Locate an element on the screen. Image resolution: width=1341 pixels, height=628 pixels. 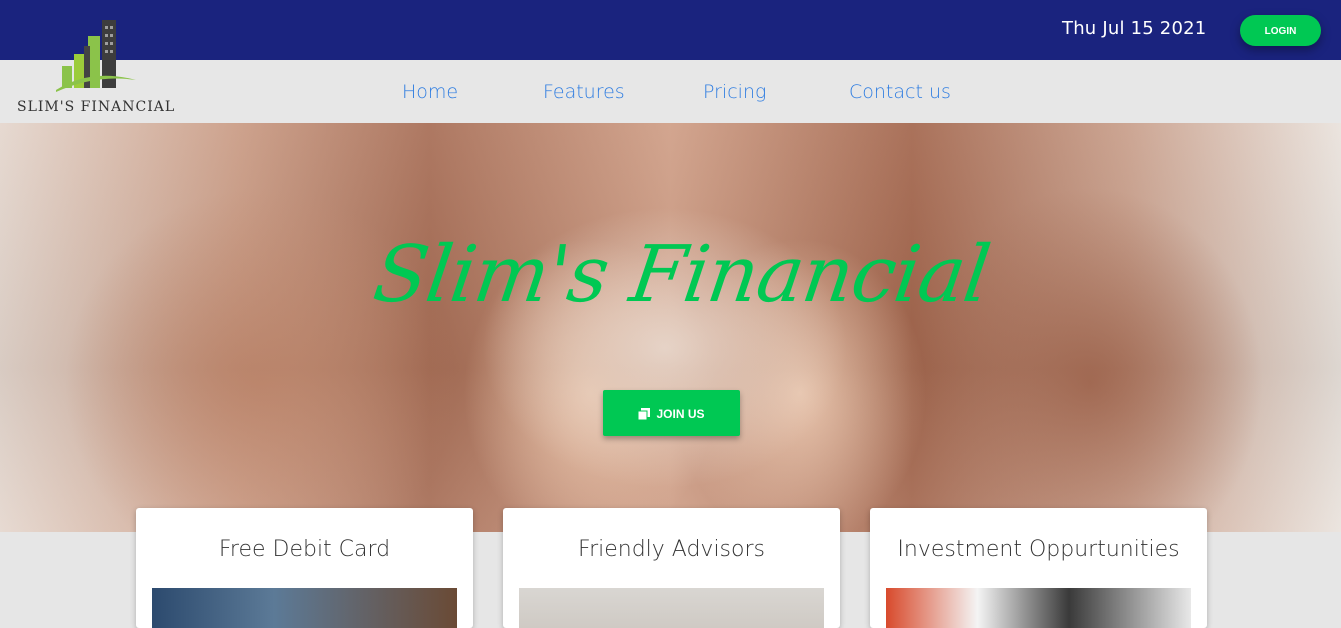
card-title: Friendly Advisors is located at coordinates (671, 549).